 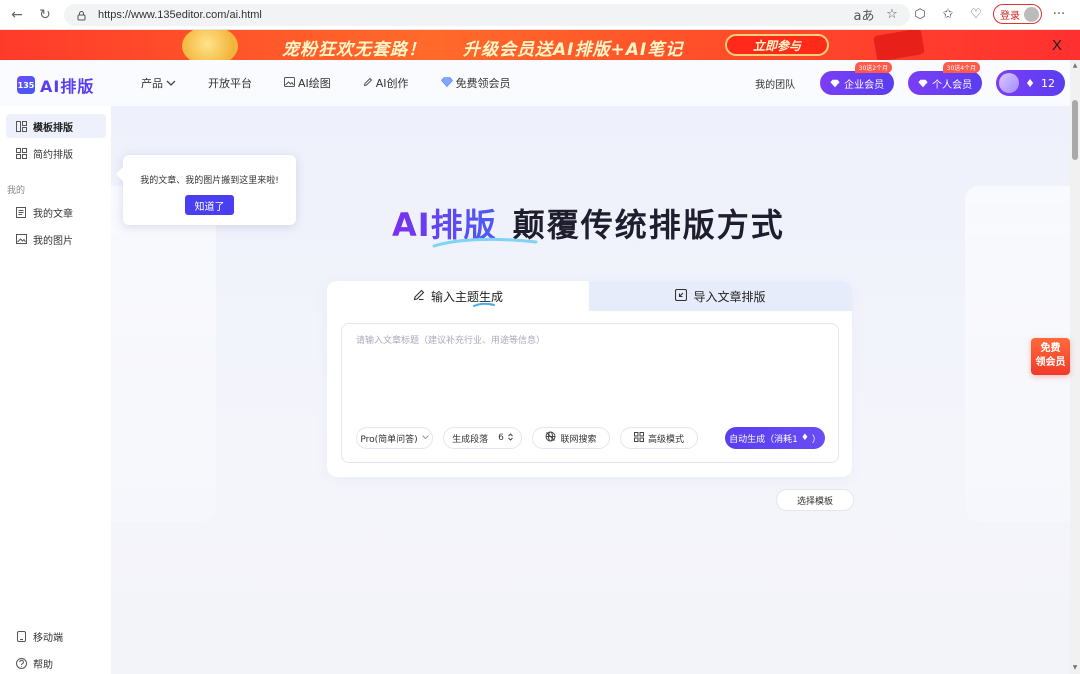 I want to click on help-icon, so click(x=21, y=663).